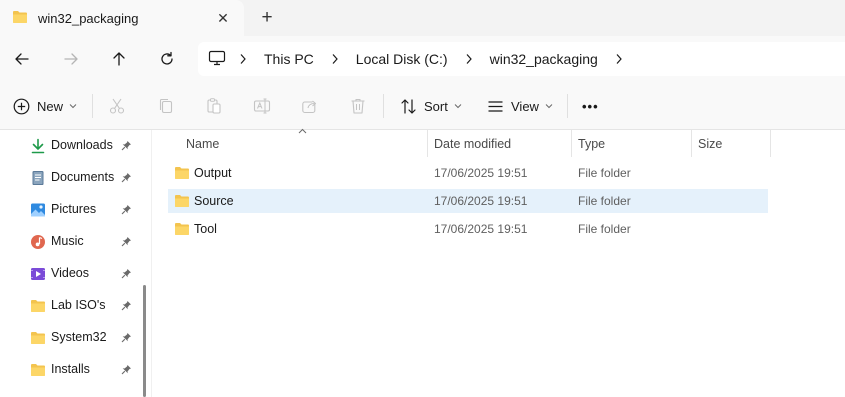 The height and width of the screenshot is (397, 845). I want to click on column-header-date-modified: Date modified, so click(472, 143).